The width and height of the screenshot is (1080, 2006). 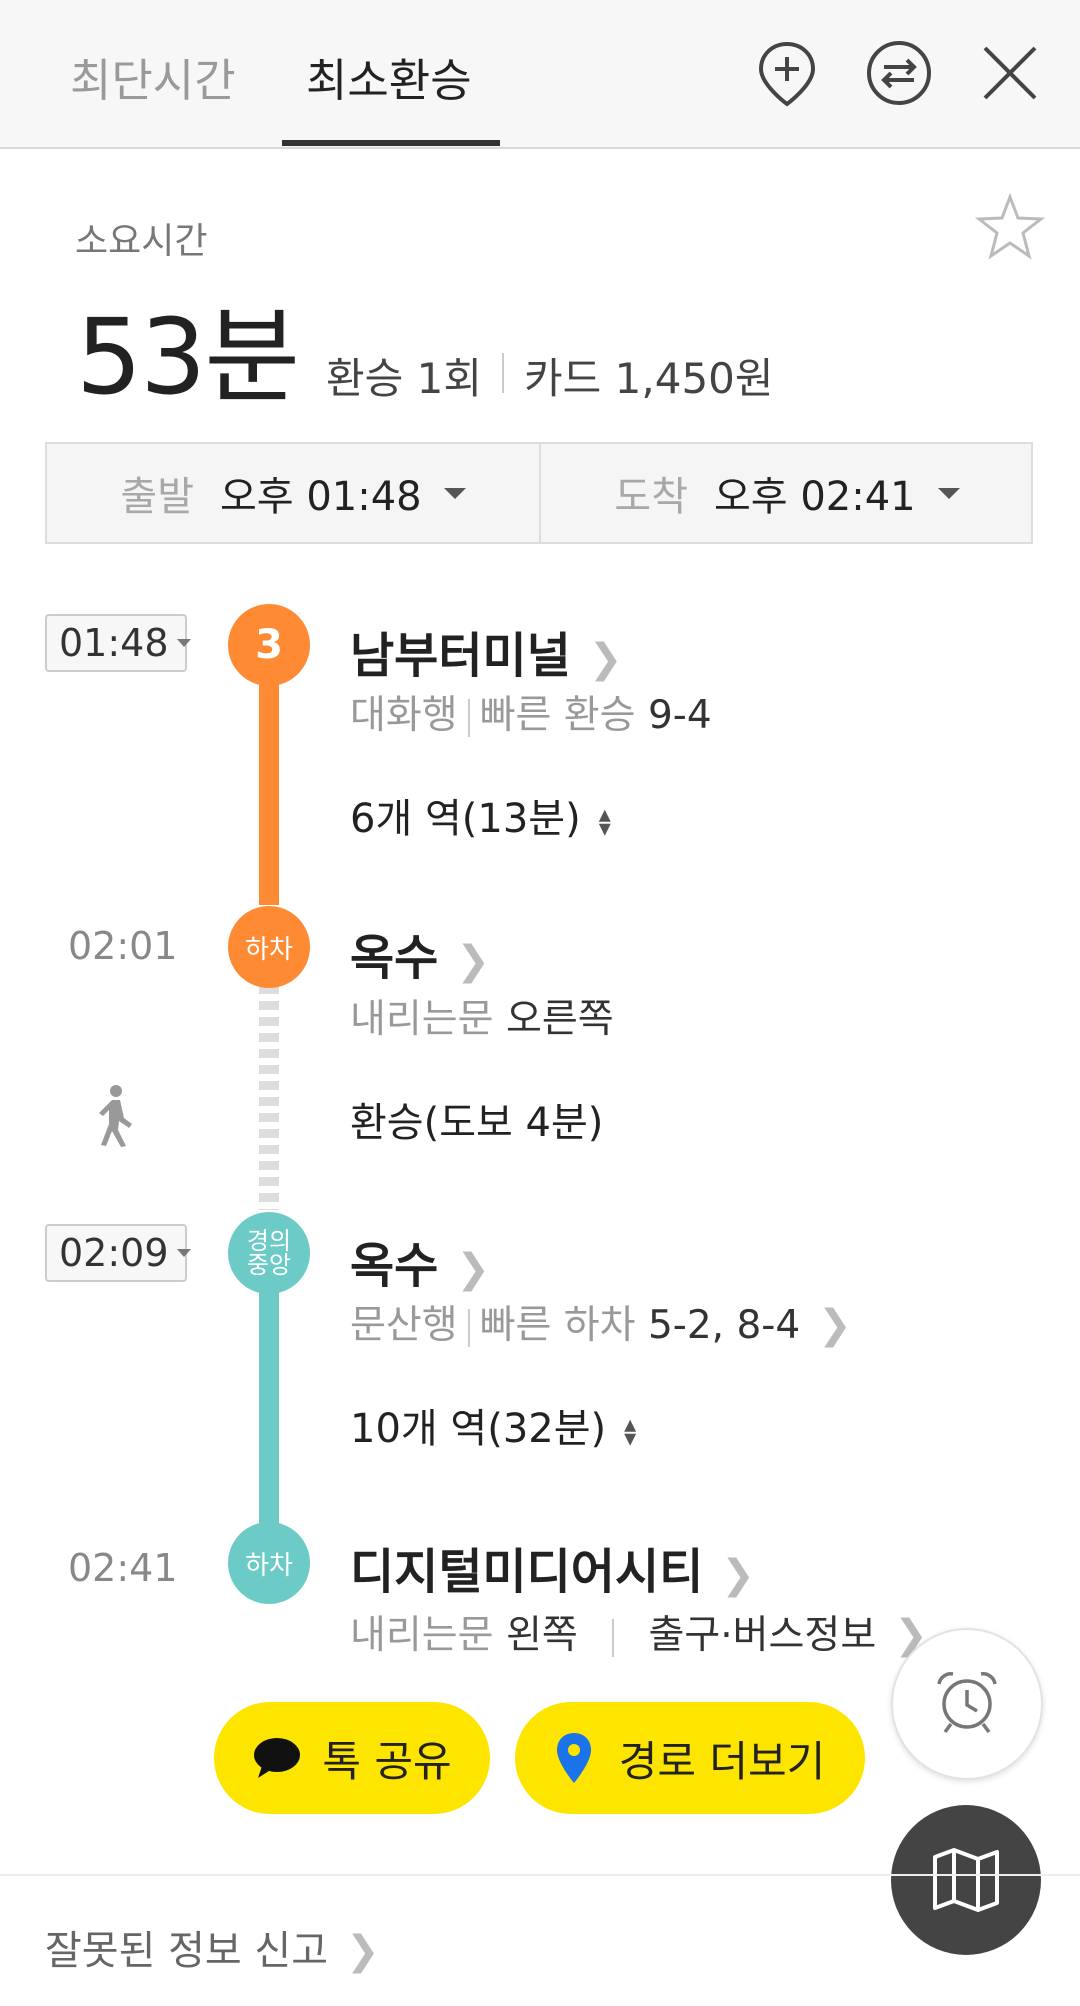 What do you see at coordinates (815, 497) in the screenshot?
I see `arrival-time: 오후 02:41` at bounding box center [815, 497].